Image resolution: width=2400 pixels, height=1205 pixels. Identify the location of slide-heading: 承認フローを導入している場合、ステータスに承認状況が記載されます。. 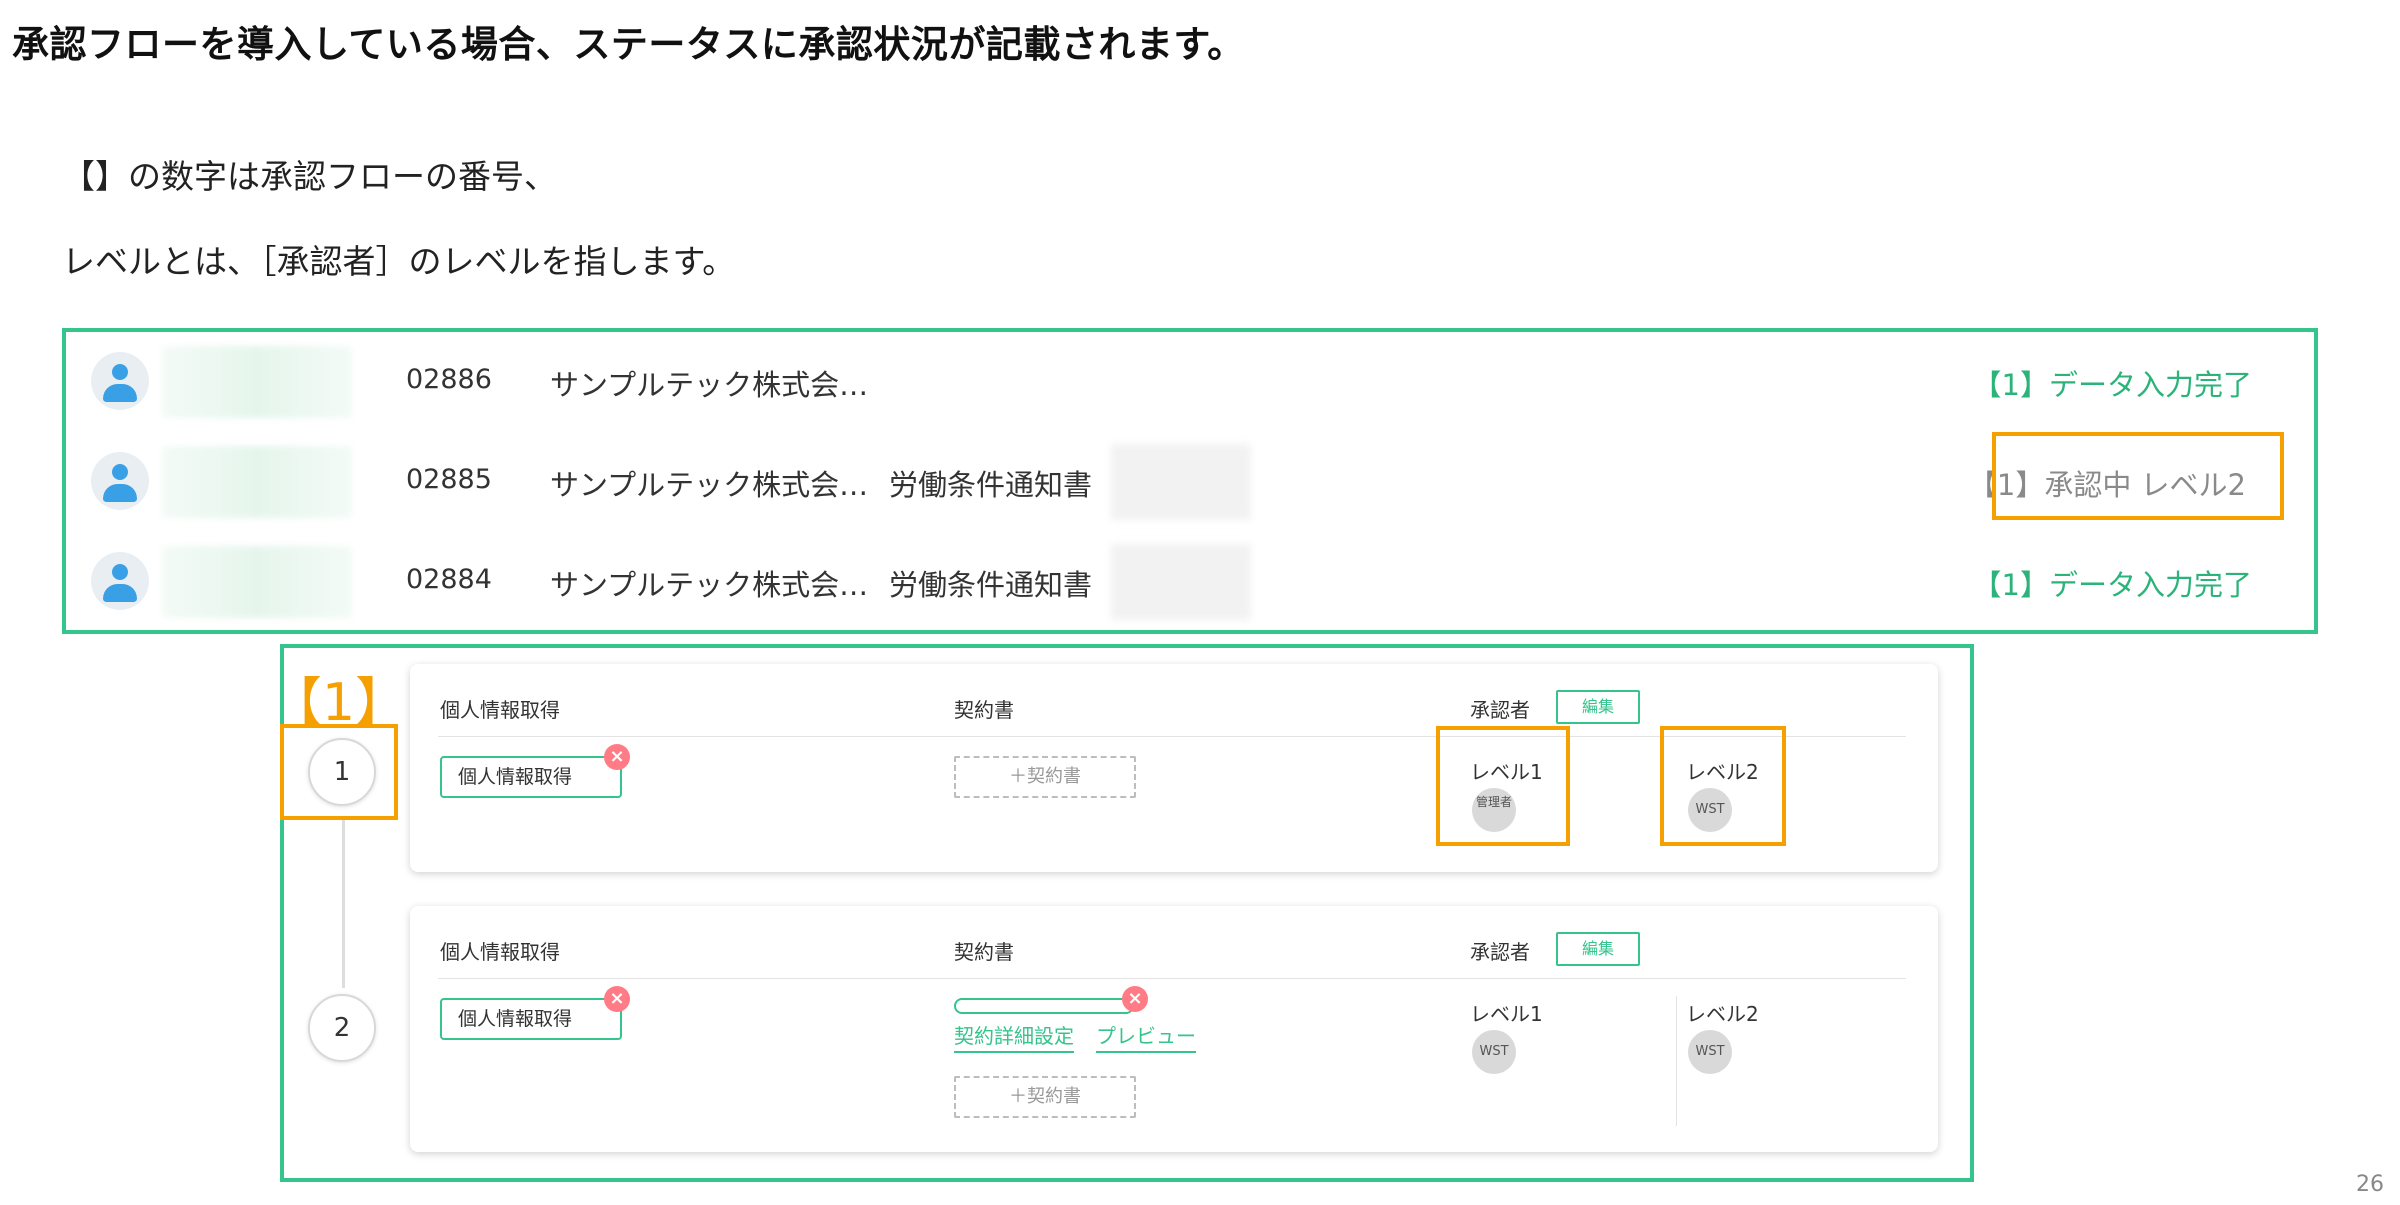
(628, 44).